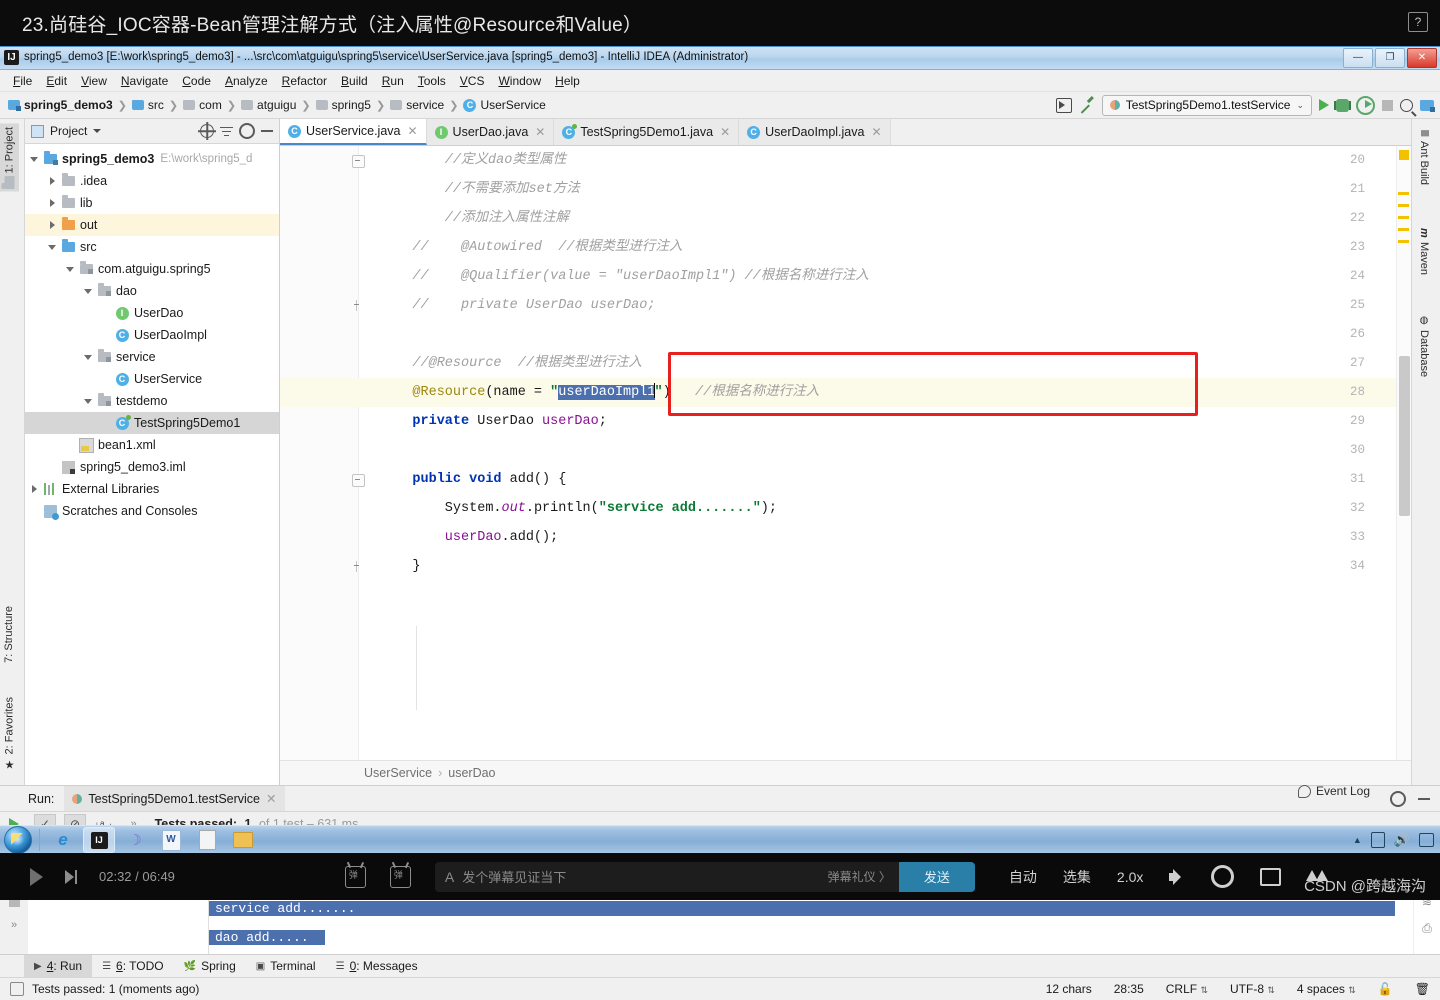 The width and height of the screenshot is (1440, 1000). What do you see at coordinates (1387, 105) in the screenshot?
I see `stop-button` at bounding box center [1387, 105].